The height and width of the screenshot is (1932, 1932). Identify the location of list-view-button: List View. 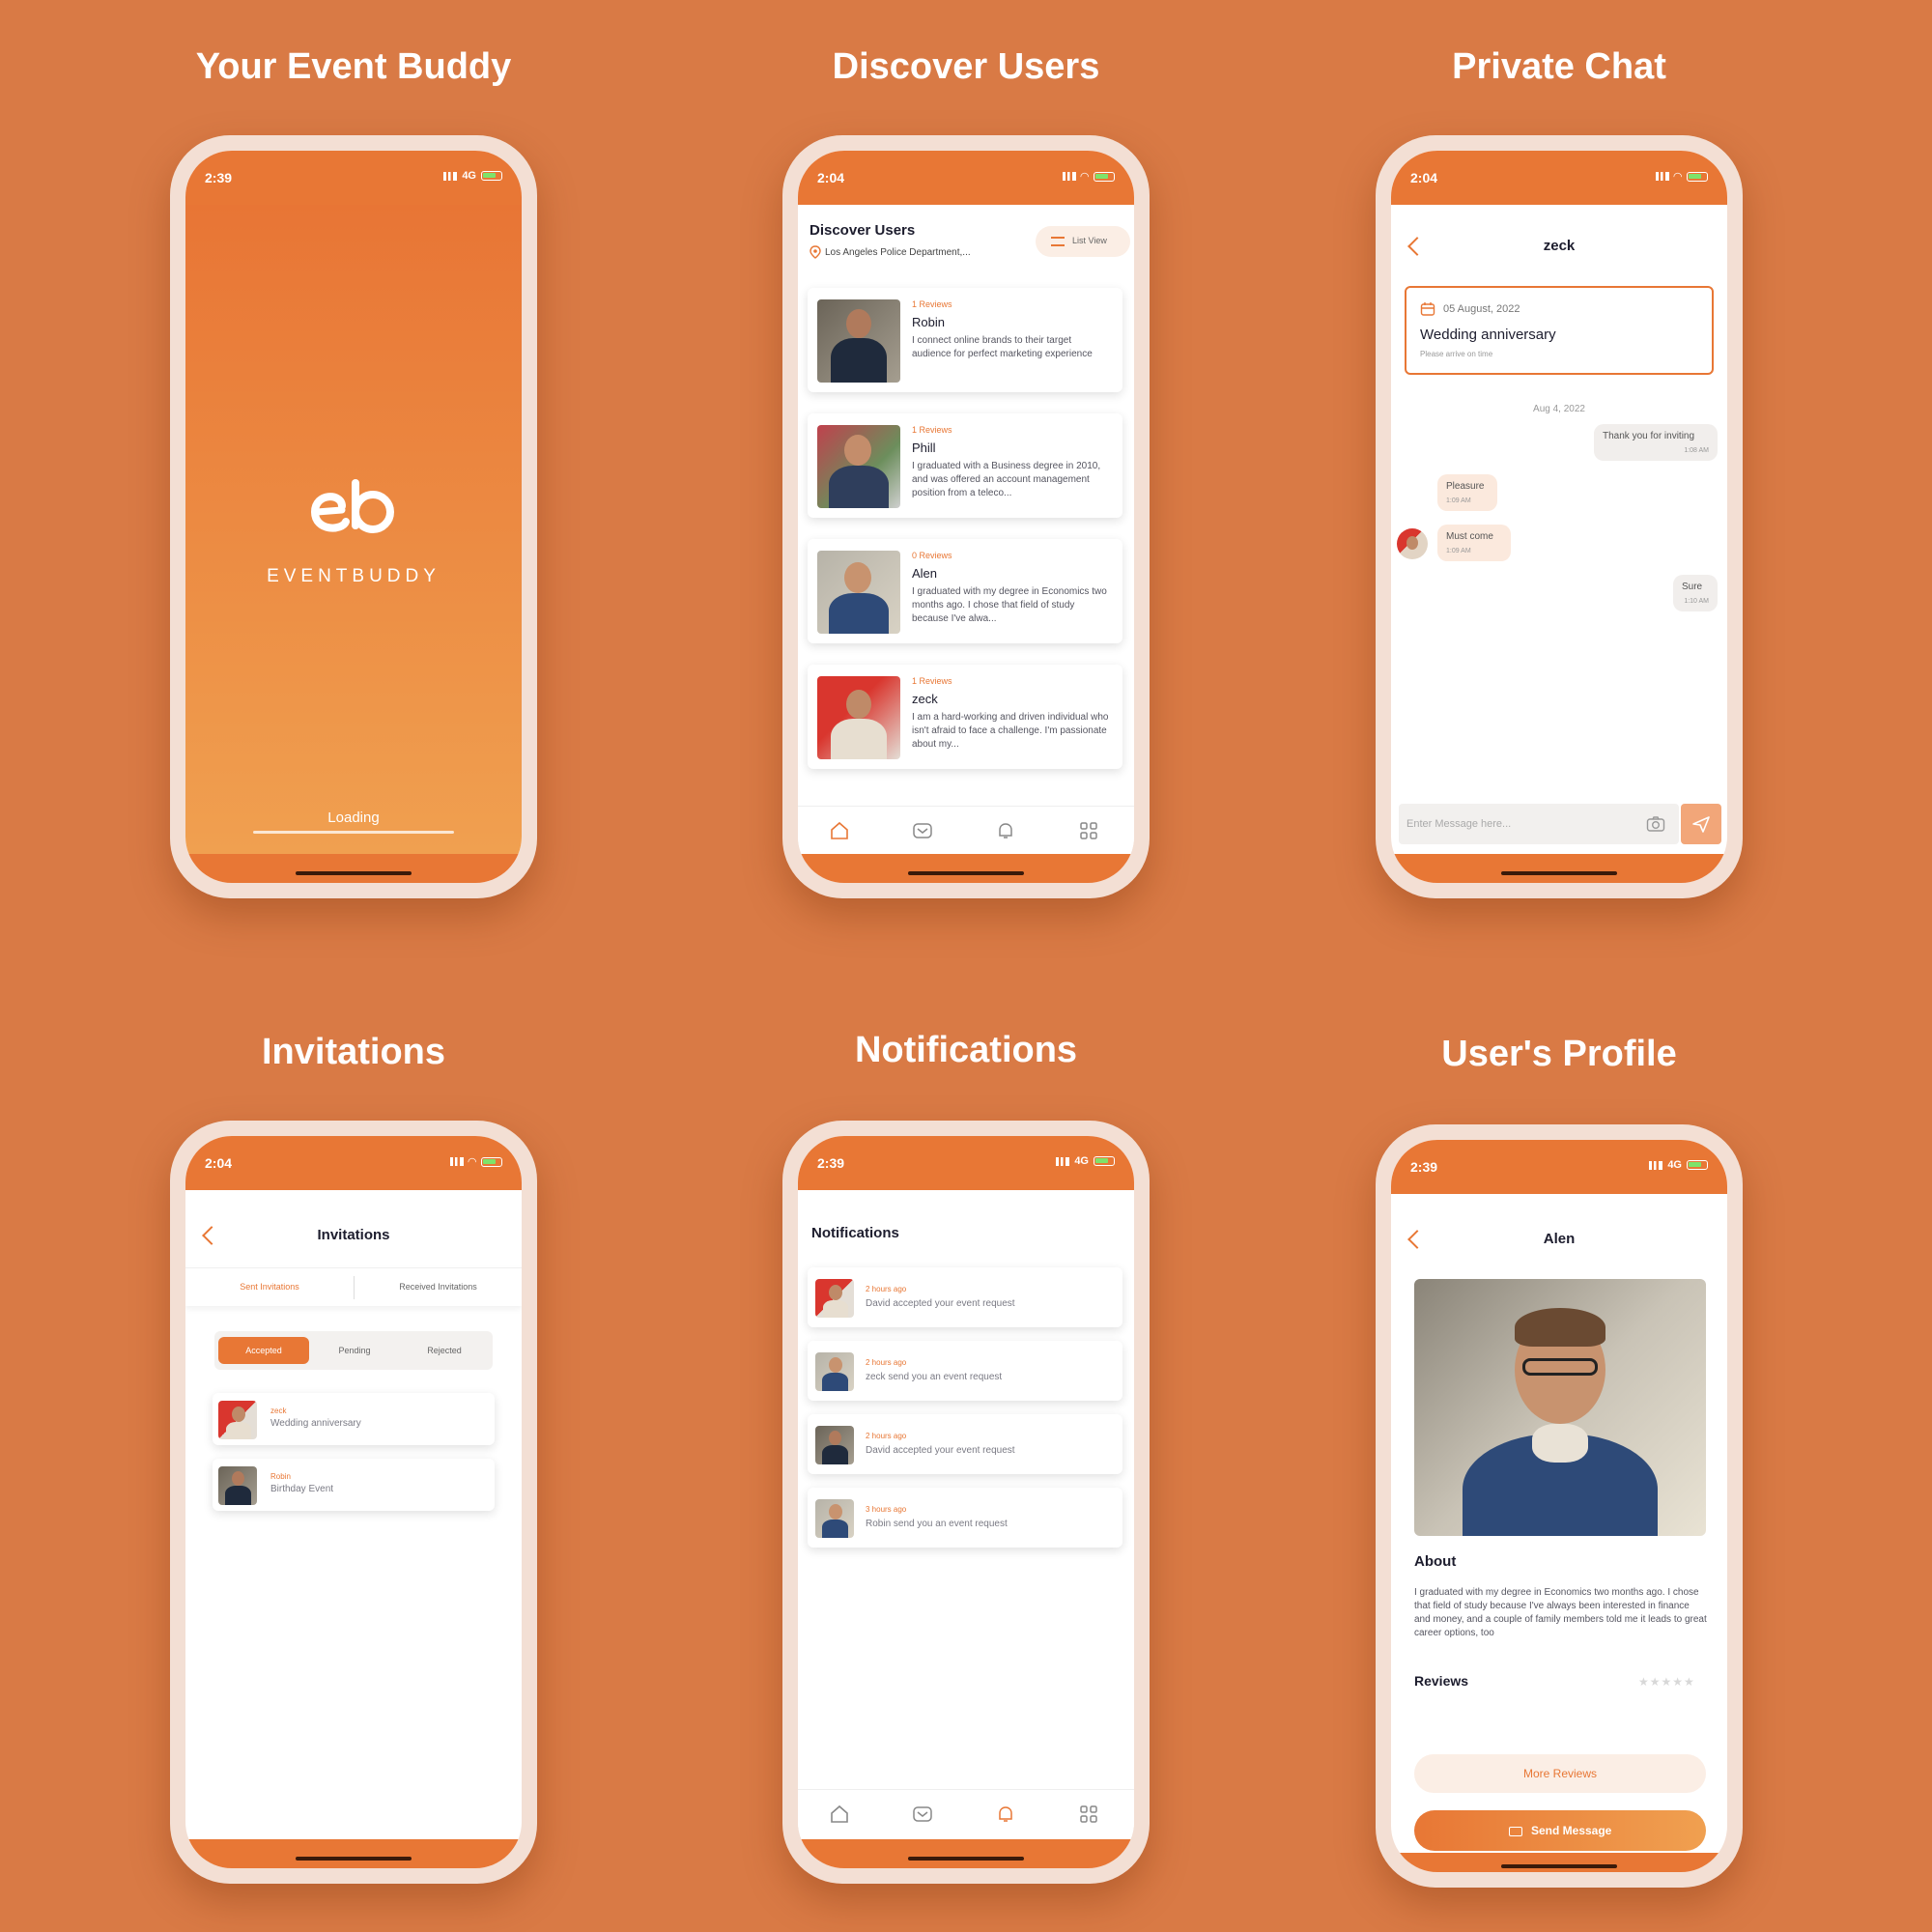
(1083, 241).